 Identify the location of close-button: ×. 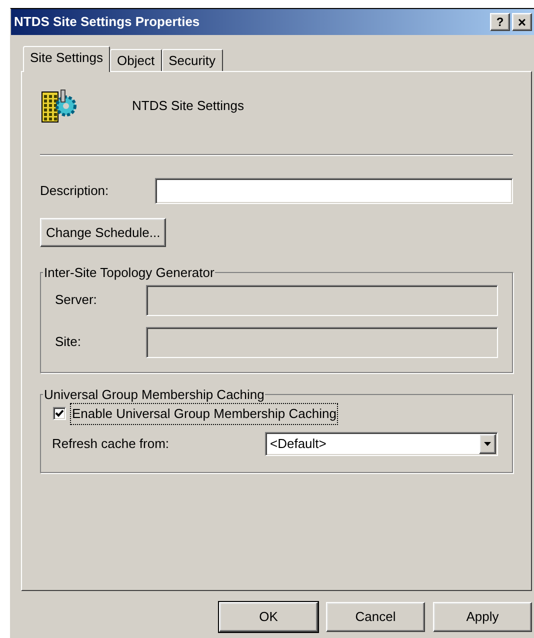
(522, 22).